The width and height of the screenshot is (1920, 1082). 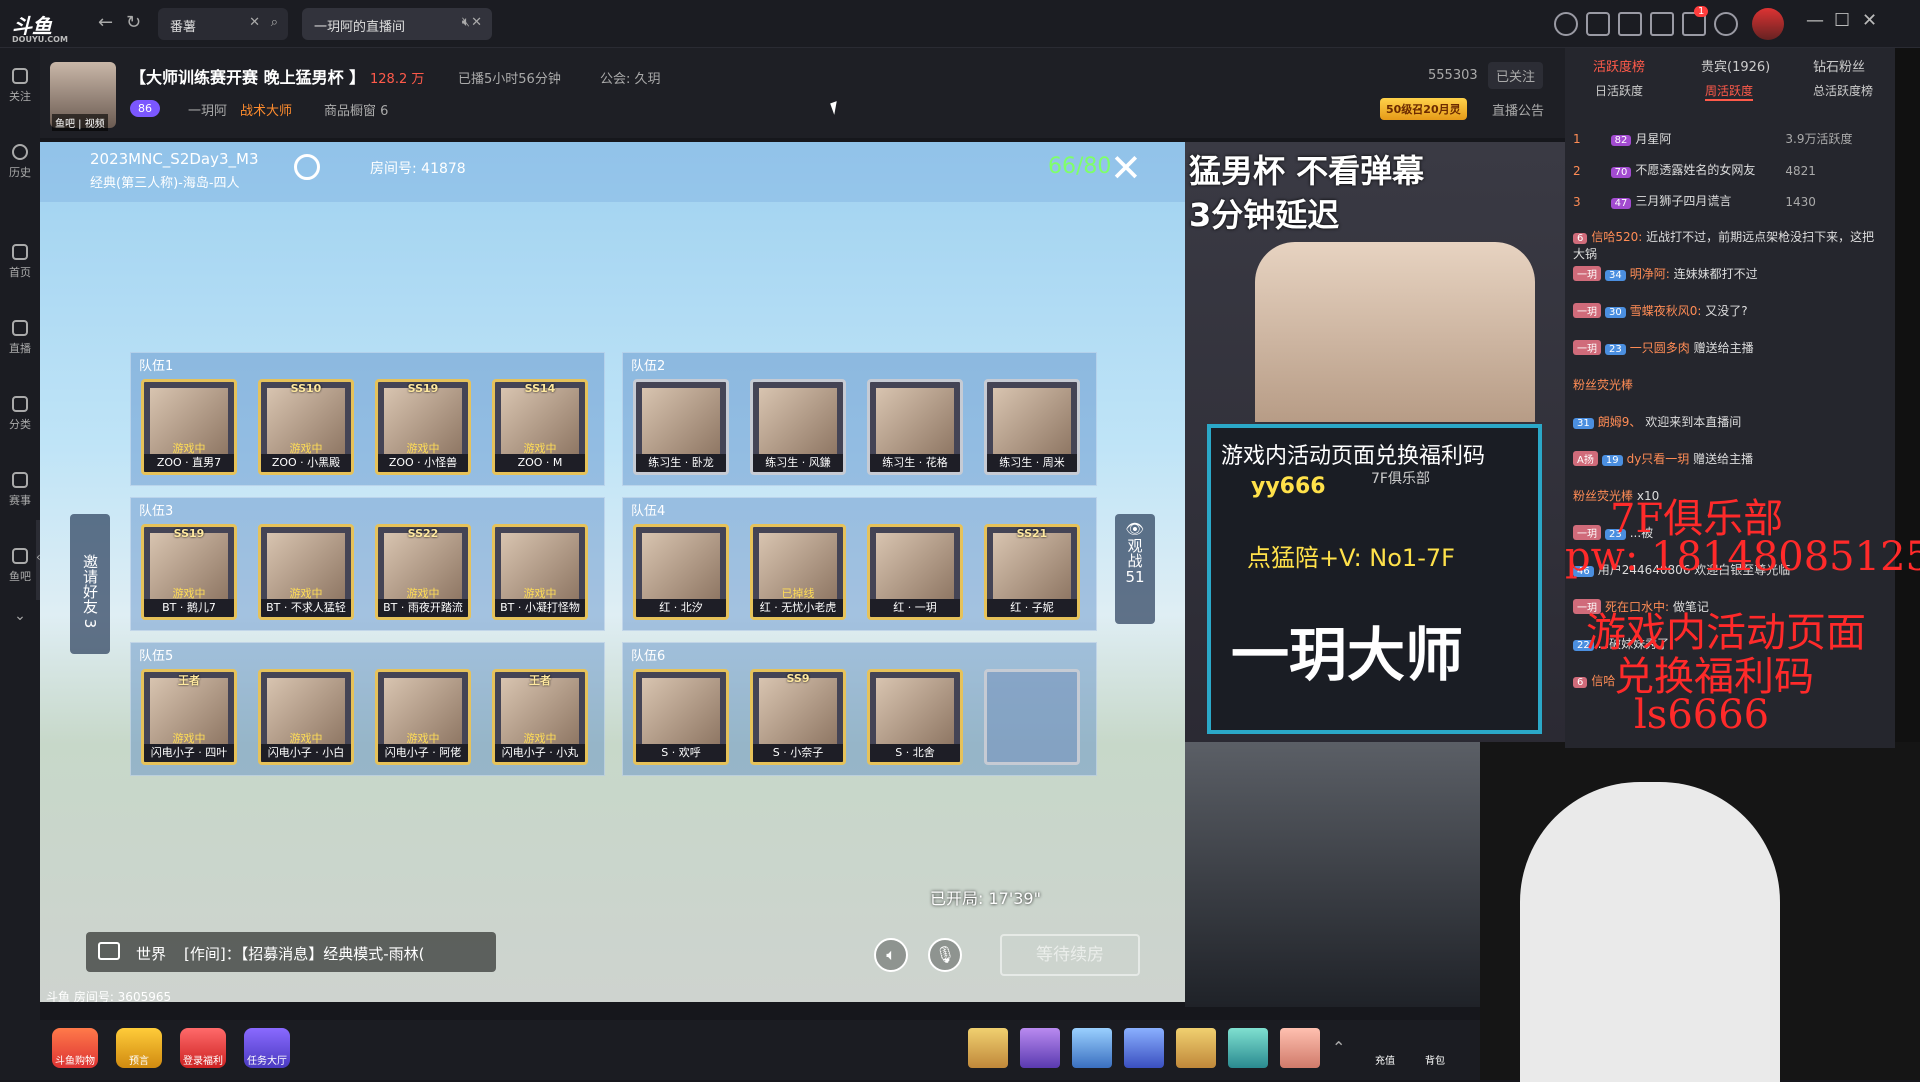 I want to click on shop-button: 斗鱼购物, so click(x=75, y=1048).